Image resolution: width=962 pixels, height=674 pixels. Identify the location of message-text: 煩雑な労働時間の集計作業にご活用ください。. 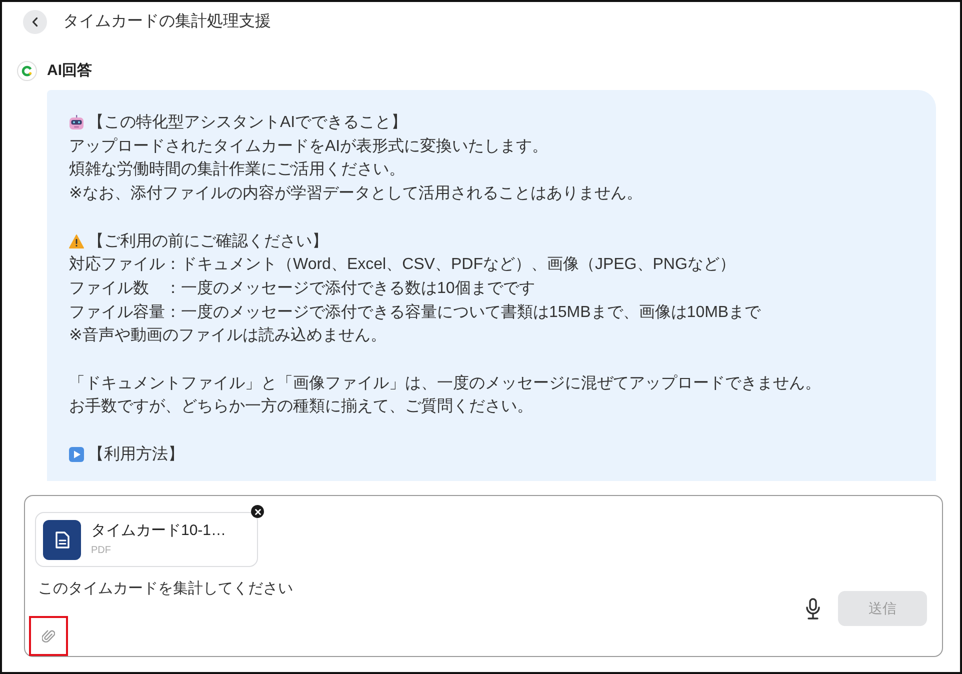
(237, 170).